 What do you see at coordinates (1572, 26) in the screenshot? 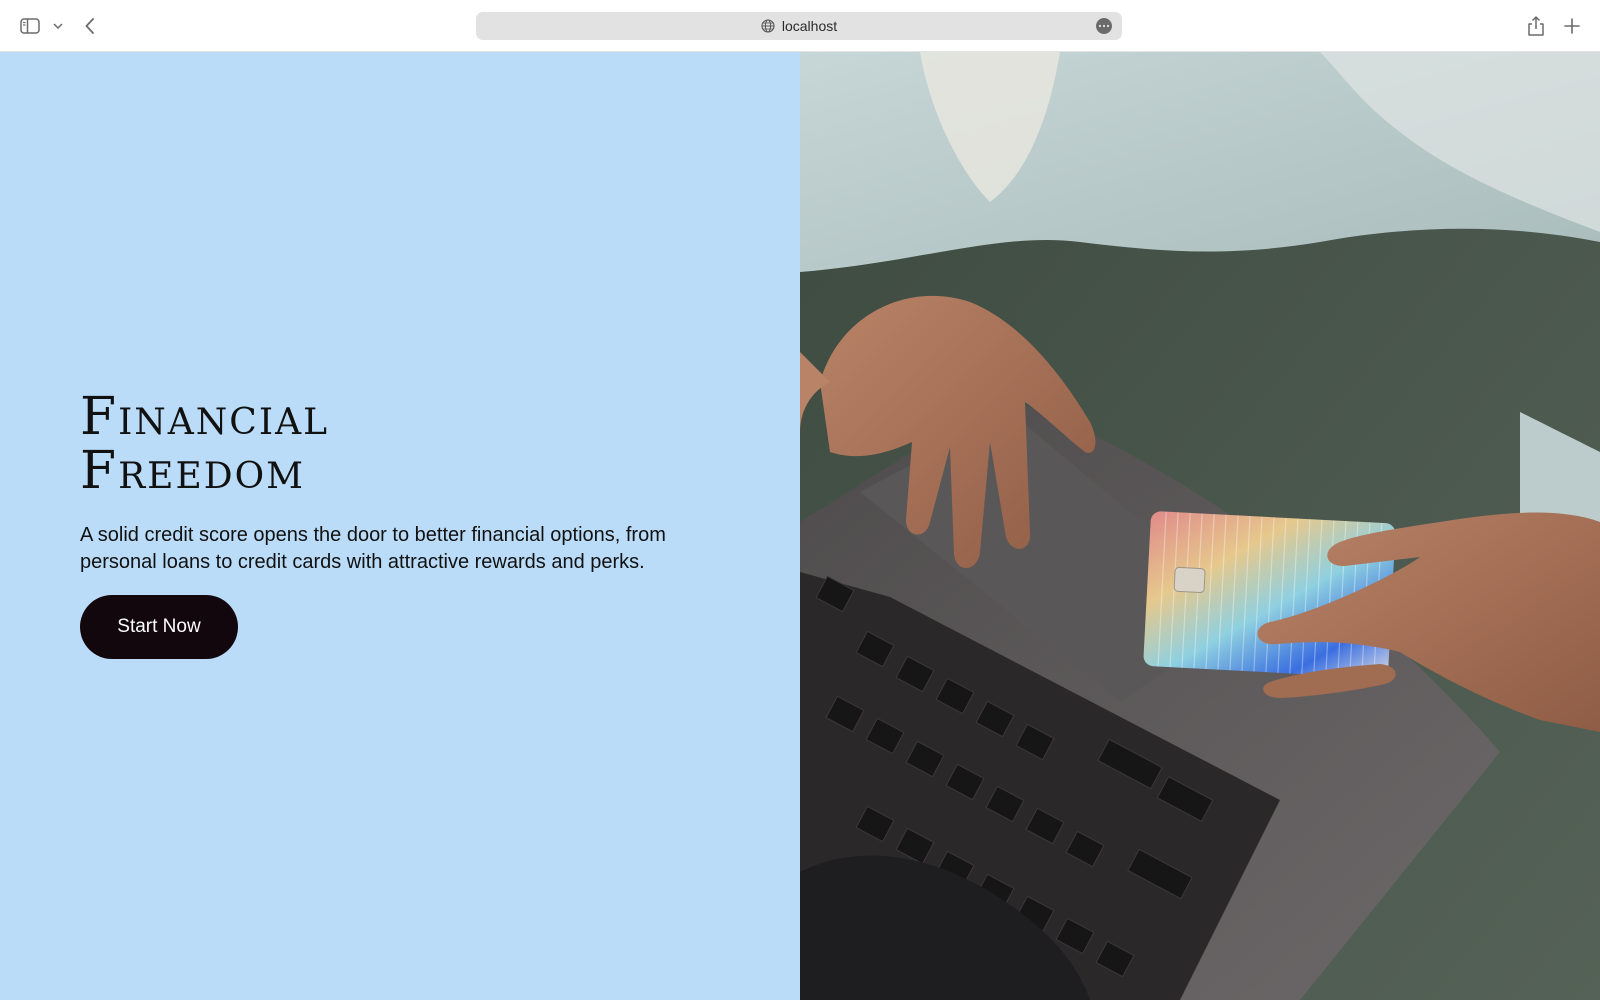
I see `plus-icon` at bounding box center [1572, 26].